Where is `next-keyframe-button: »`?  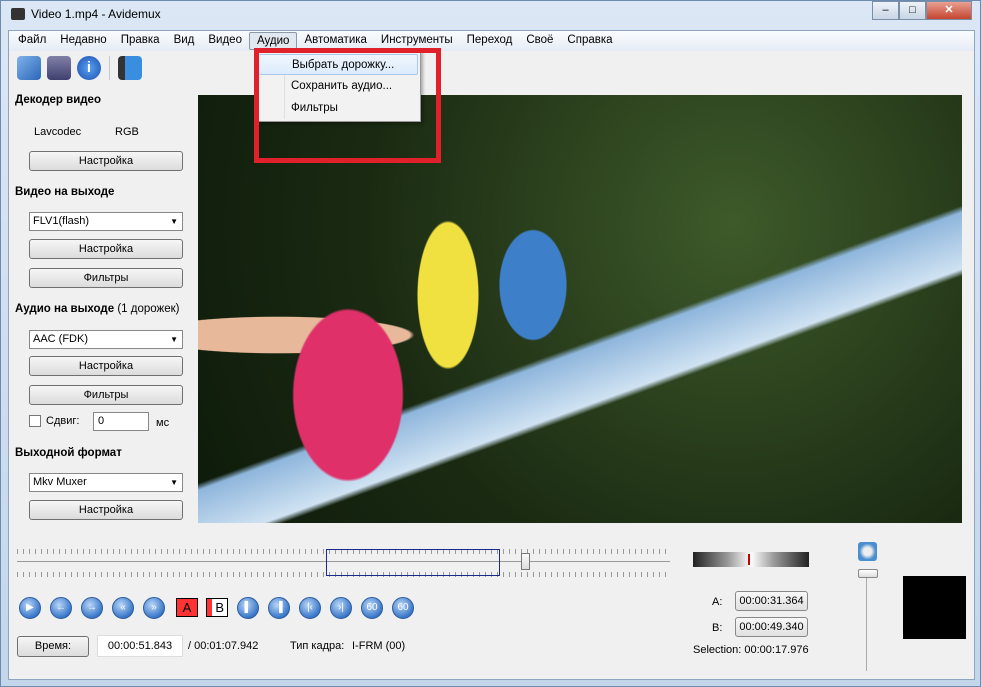
next-keyframe-button: » is located at coordinates (154, 608).